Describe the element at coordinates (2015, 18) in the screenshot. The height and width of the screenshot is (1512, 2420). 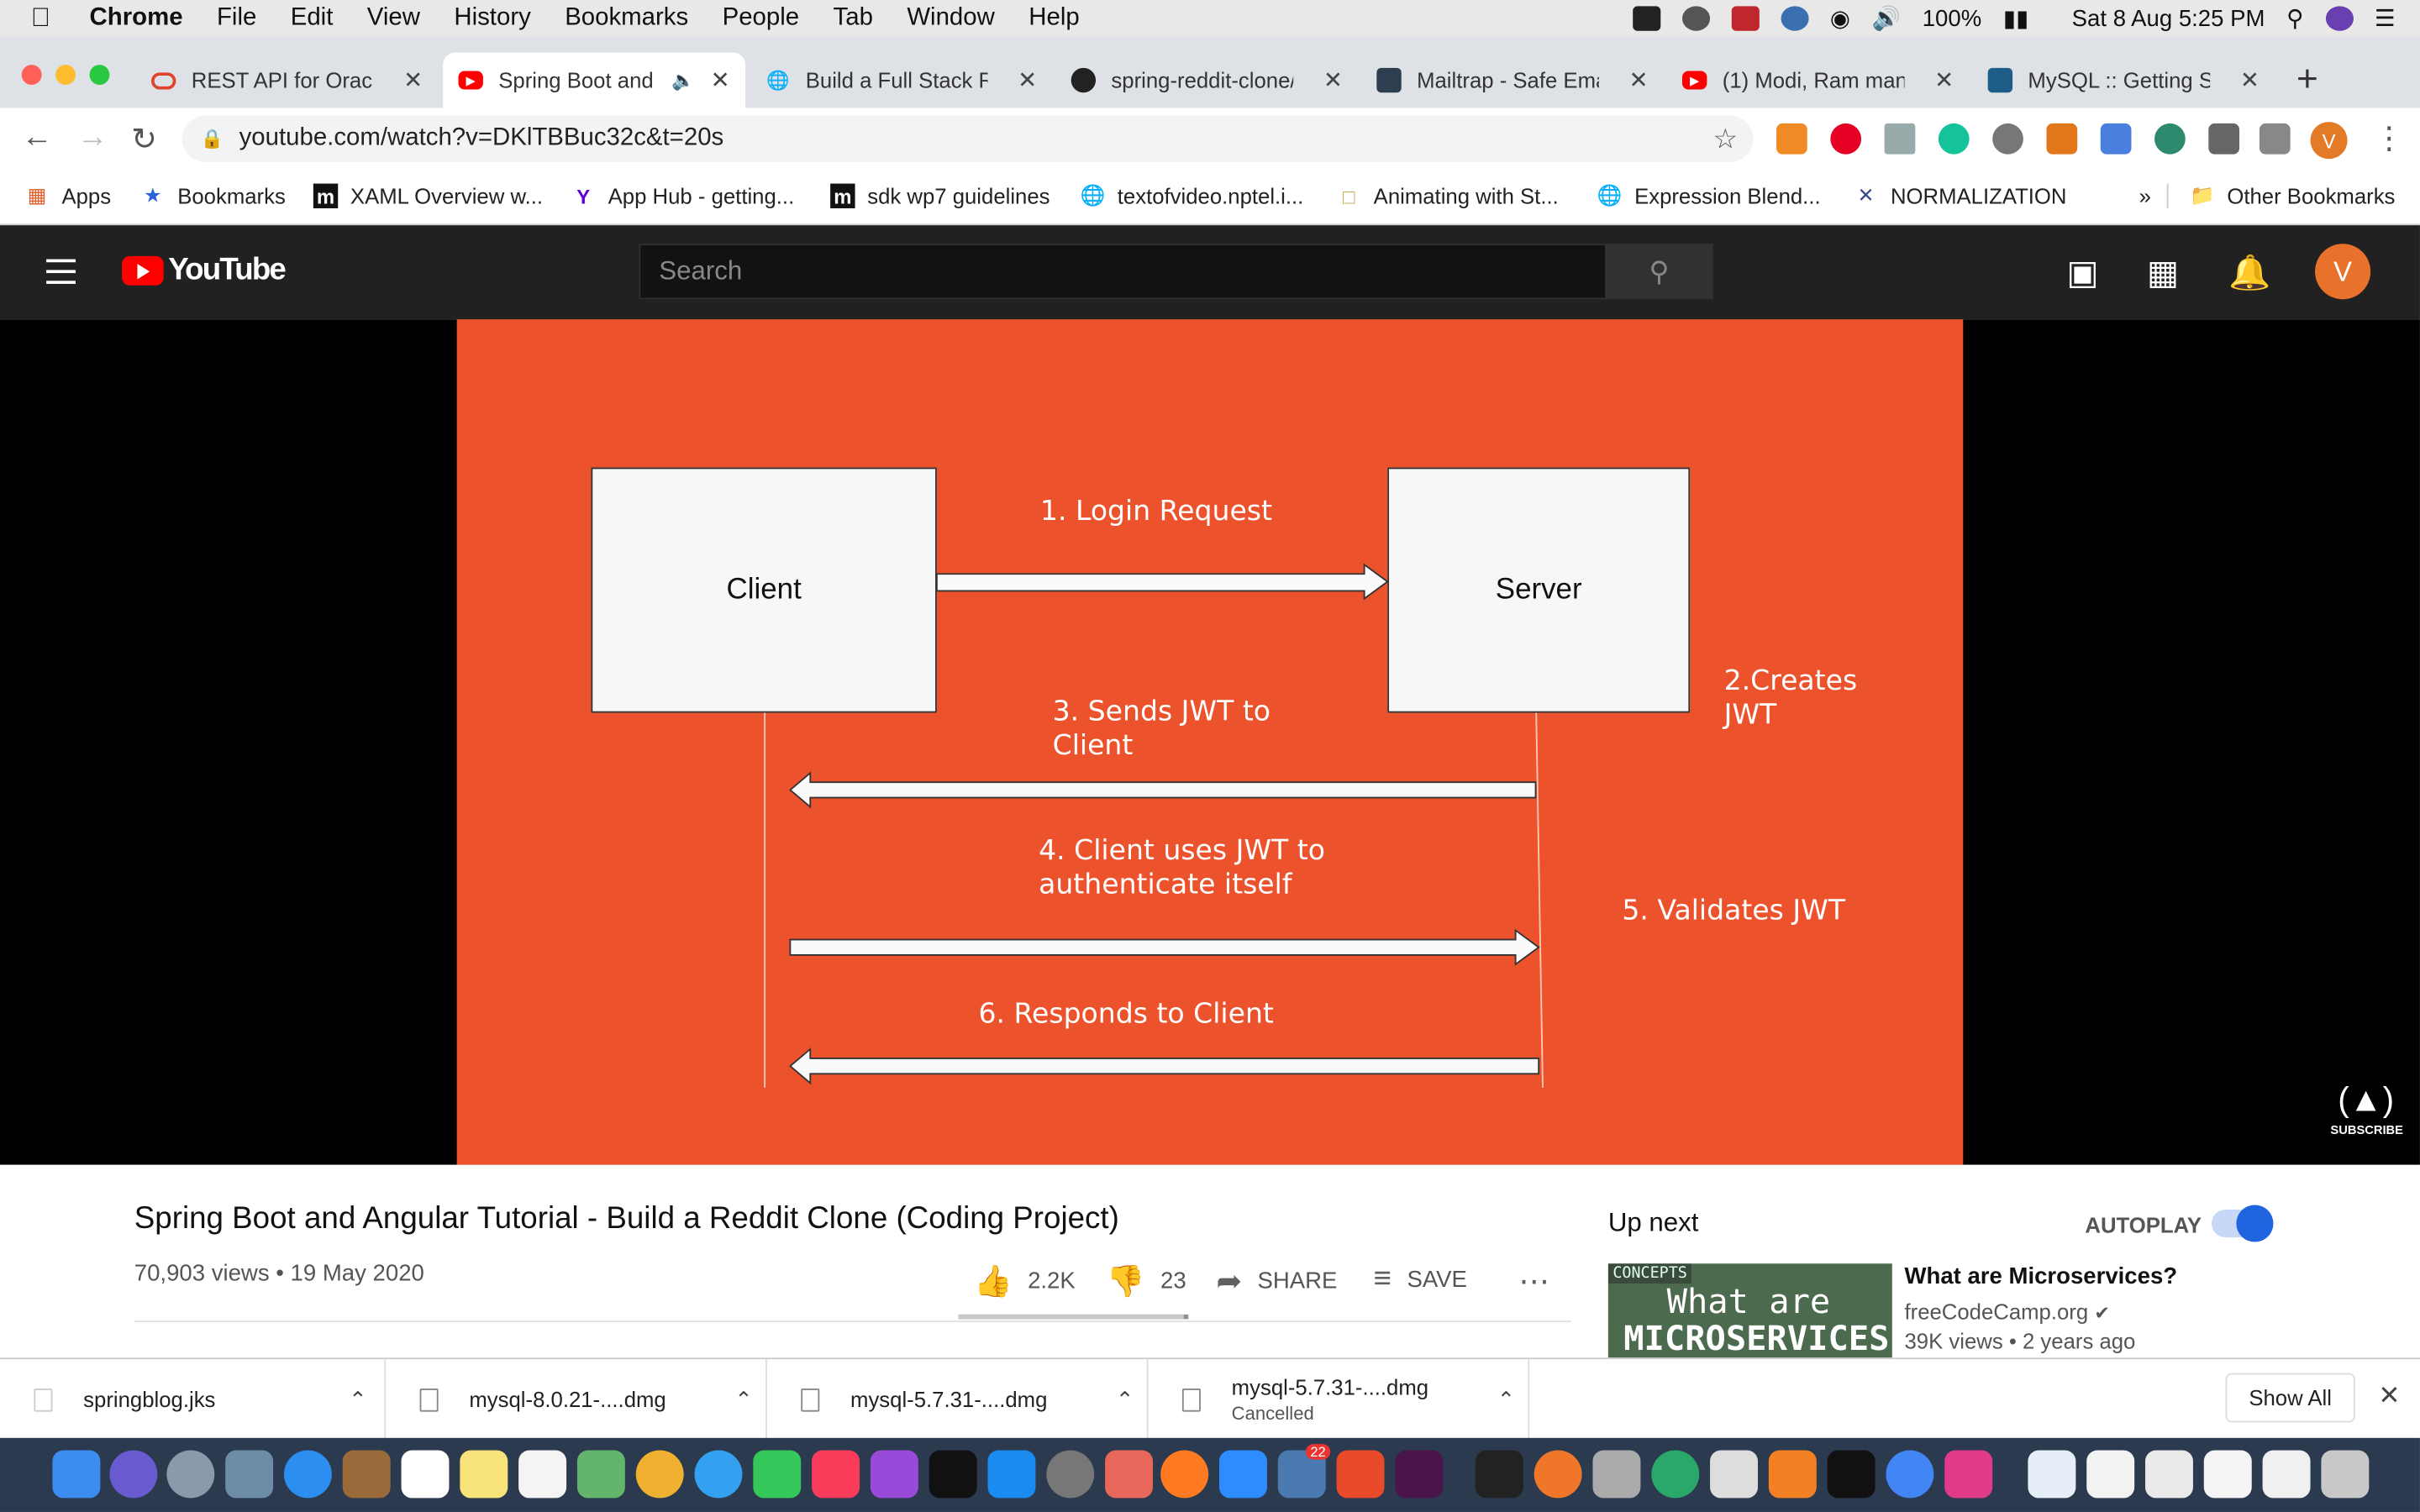
I see `battery-icon: ▮▮` at that location.